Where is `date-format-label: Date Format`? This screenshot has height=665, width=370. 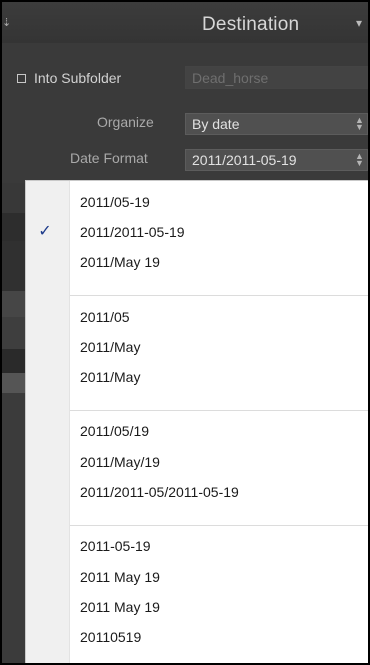
date-format-label: Date Format is located at coordinates (109, 158).